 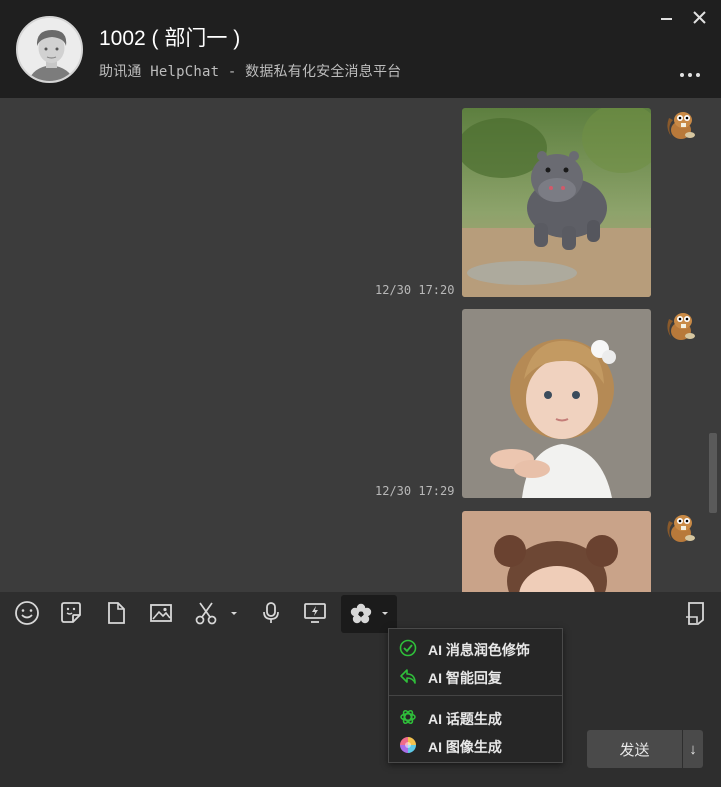 I want to click on reply-icon, so click(x=408, y=676).